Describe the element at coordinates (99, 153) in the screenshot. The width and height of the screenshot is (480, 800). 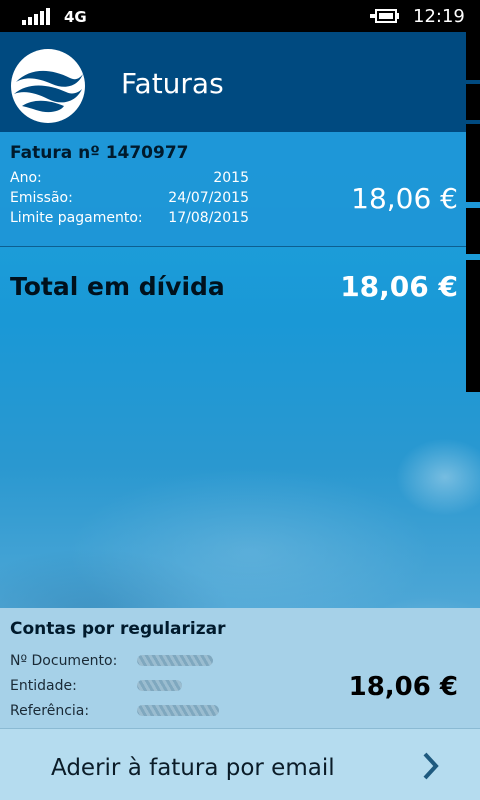
I see `invoice-title: Fatura nº 1470977` at that location.